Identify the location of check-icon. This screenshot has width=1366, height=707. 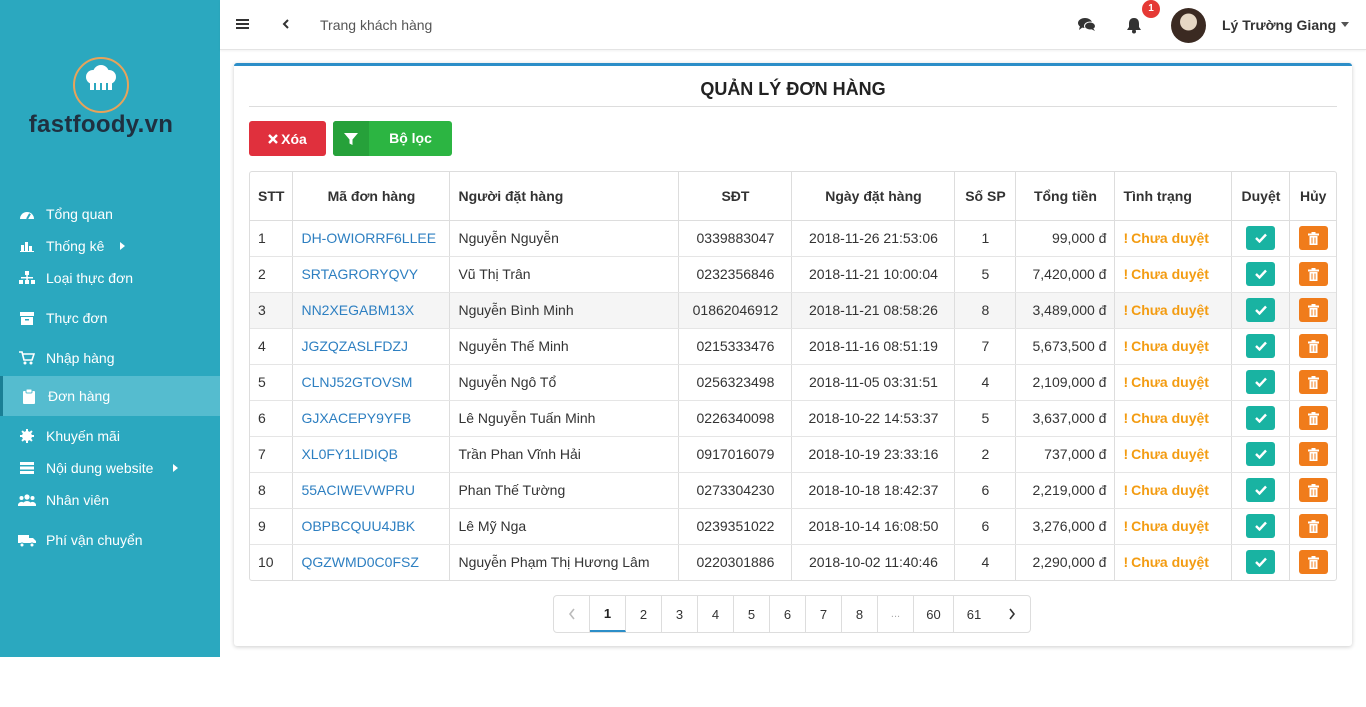
(1261, 274).